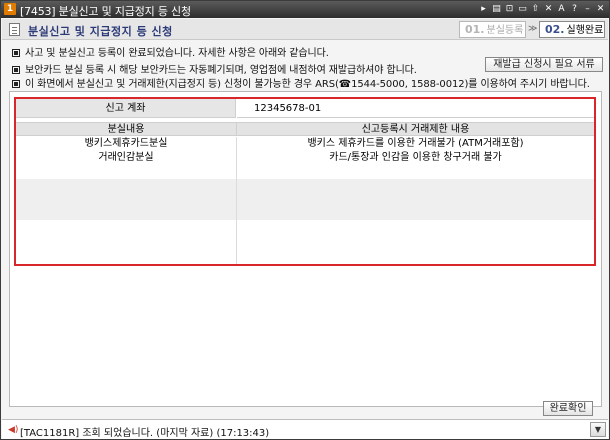  I want to click on info-text: 사고 및 분실신고 등록이 완료되었습니다. 자세한 사항은 아래와 같습니다., so click(177, 53).